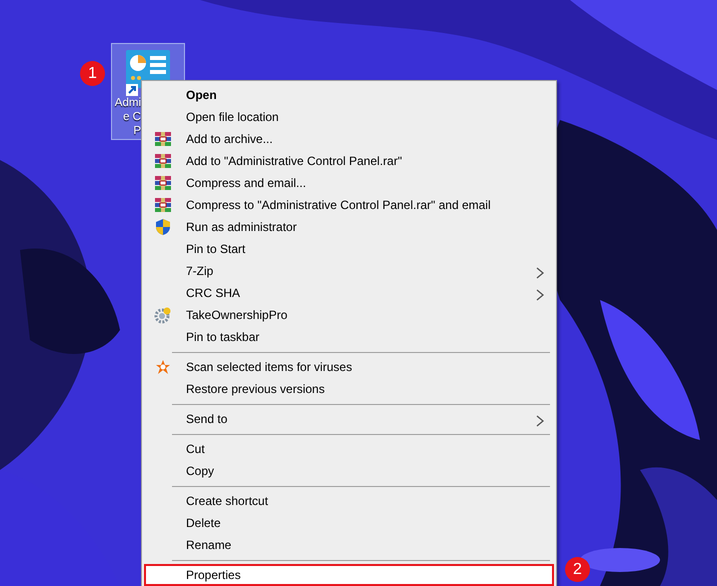 This screenshot has width=717, height=586. I want to click on gear-icon, so click(163, 315).